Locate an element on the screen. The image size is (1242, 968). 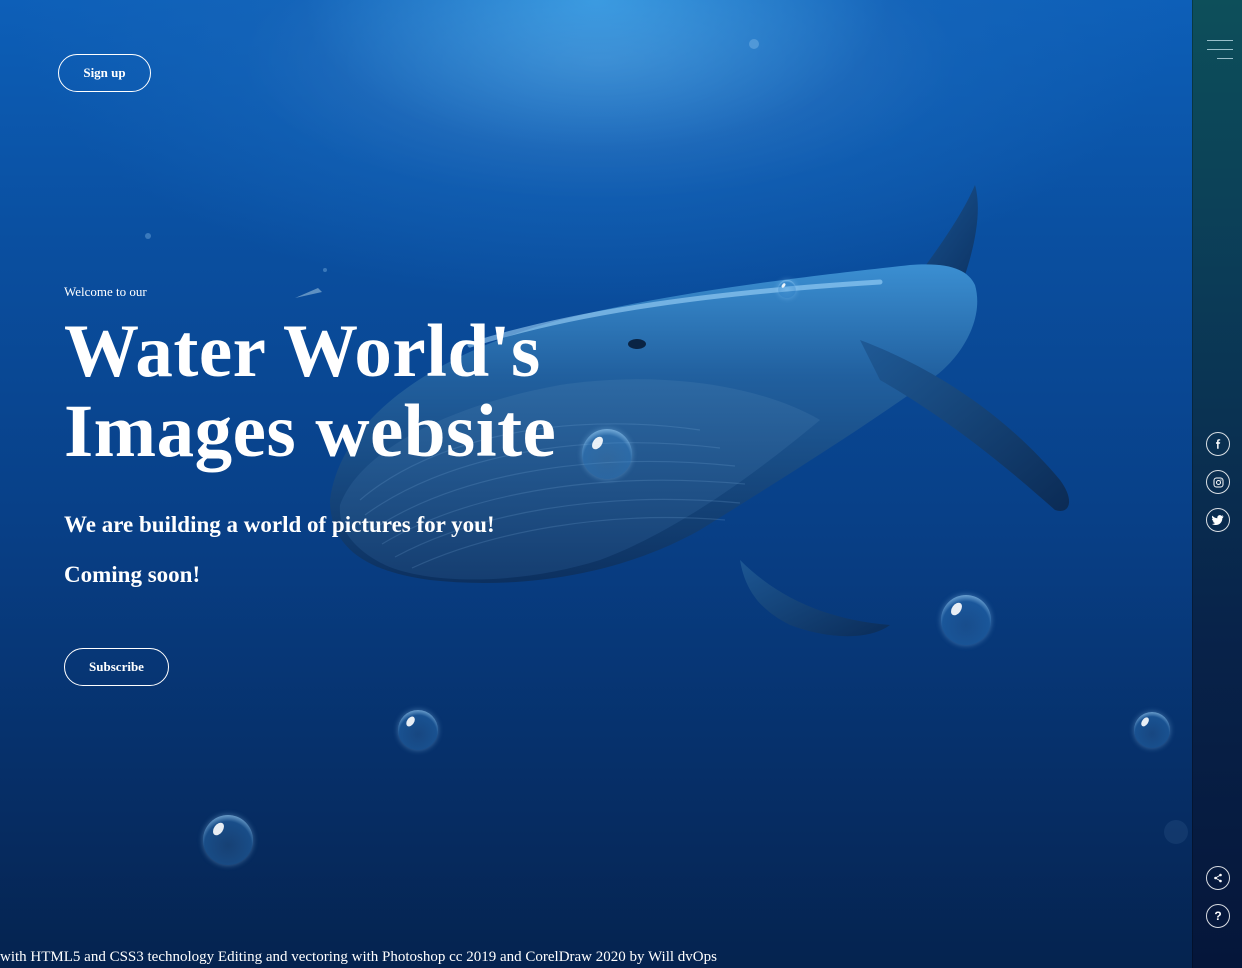
page-title: Water World's Images website is located at coordinates (310, 392).